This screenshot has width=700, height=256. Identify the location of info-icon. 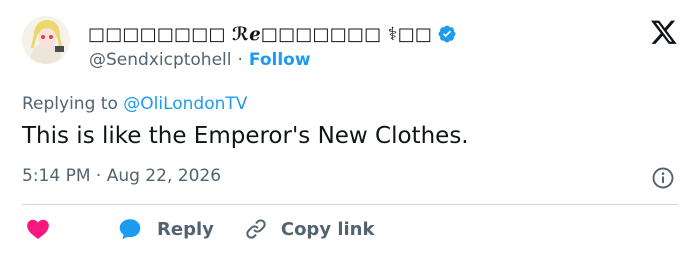
(663, 178).